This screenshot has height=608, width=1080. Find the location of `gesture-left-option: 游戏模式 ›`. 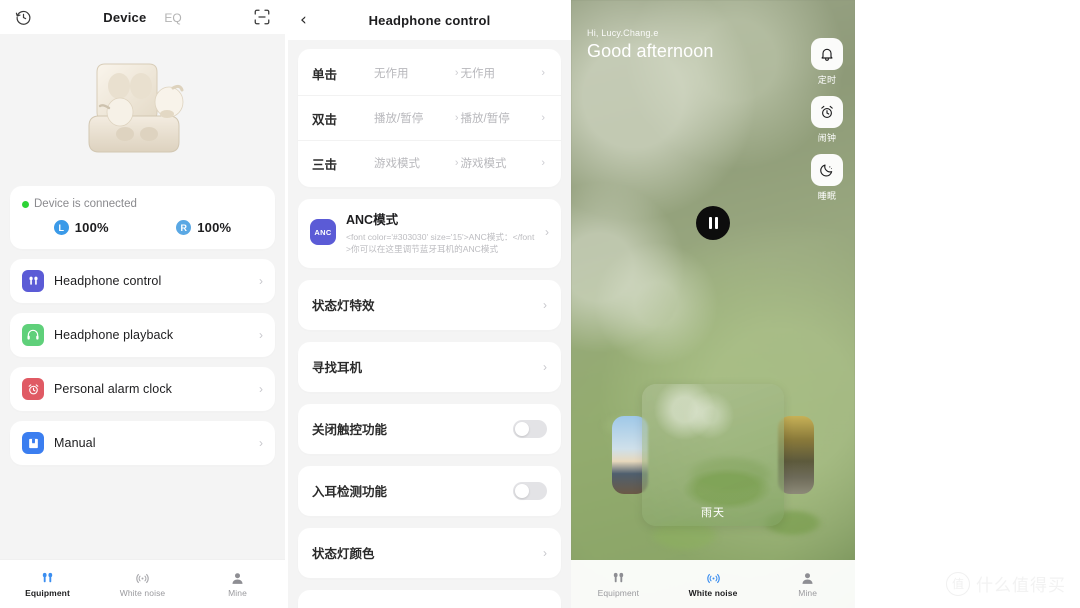

gesture-left-option: 游戏模式 › is located at coordinates (417, 163).